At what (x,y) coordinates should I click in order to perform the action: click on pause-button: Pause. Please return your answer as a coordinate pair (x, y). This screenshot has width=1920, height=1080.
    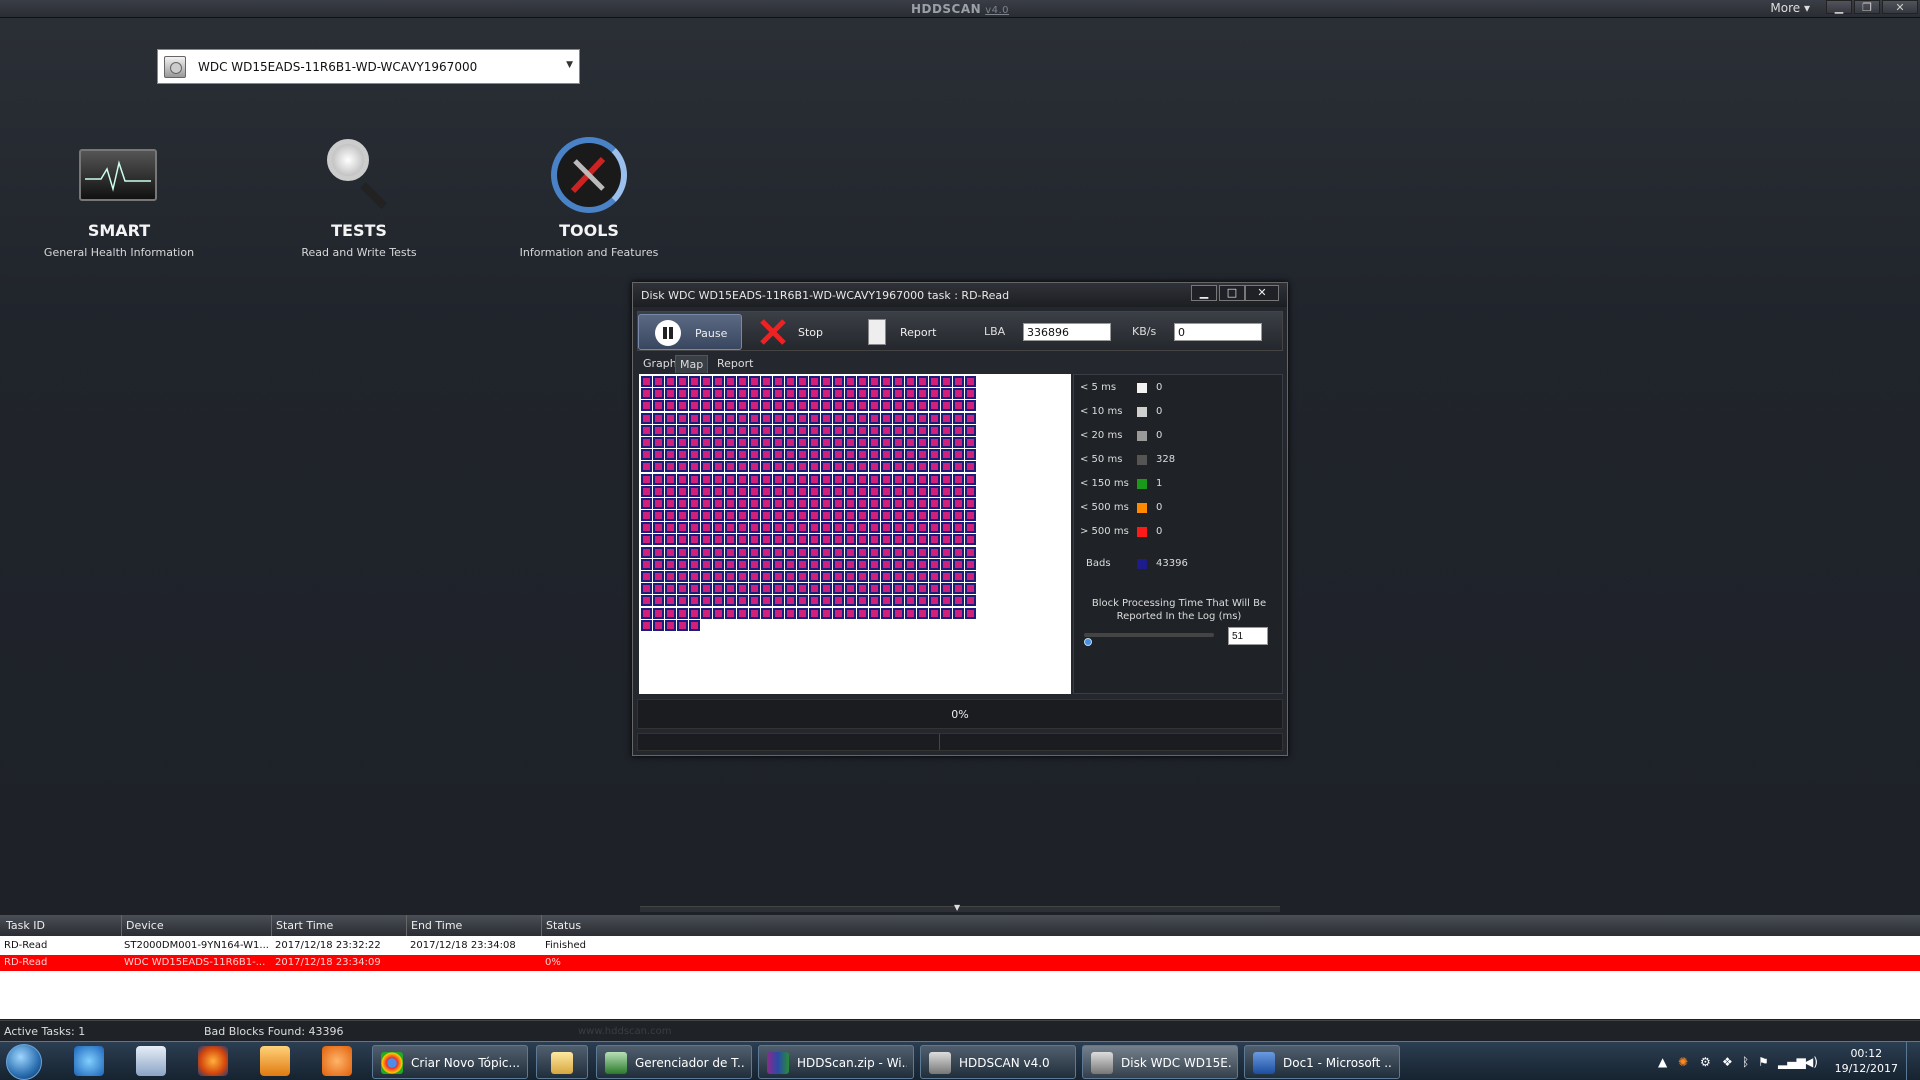
    Looking at the image, I should click on (690, 332).